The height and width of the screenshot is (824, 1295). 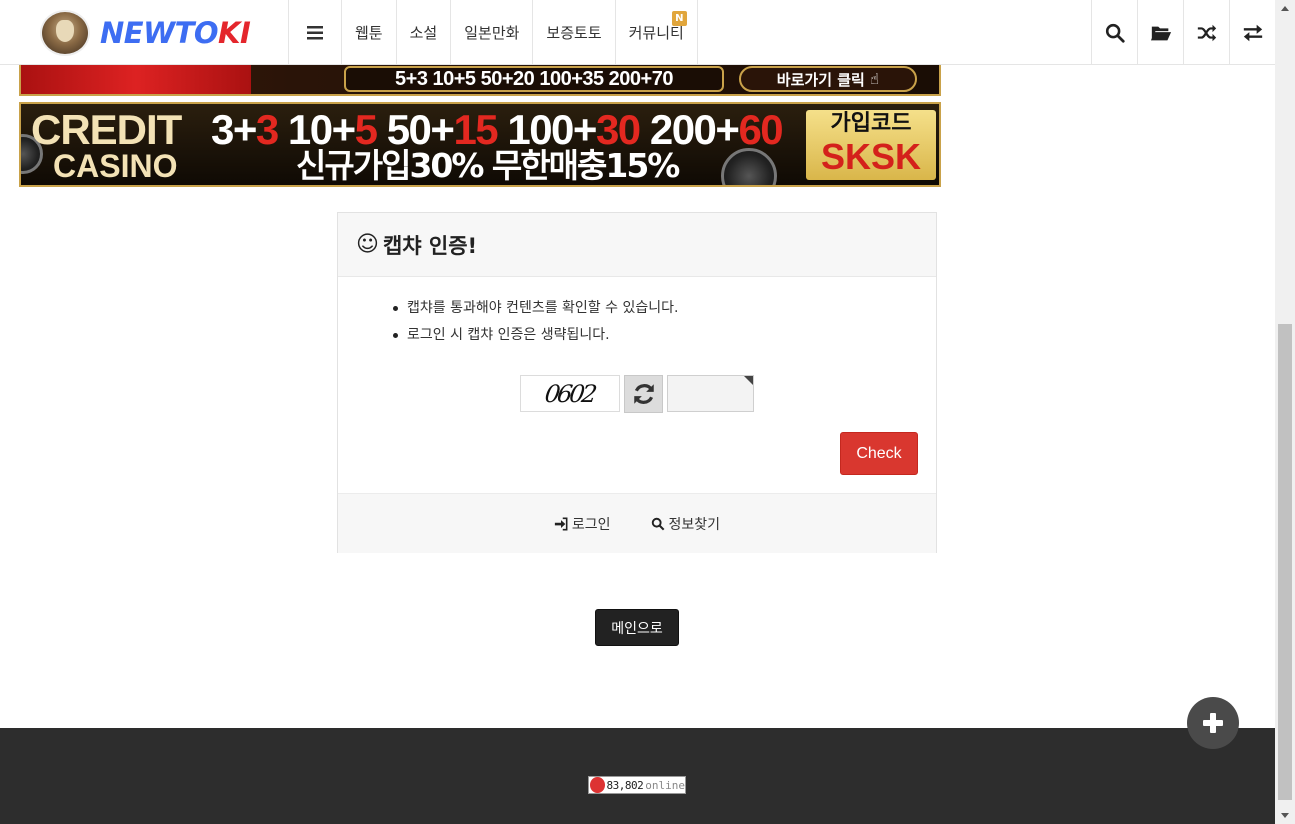 I want to click on search-button, so click(x=1114, y=32).